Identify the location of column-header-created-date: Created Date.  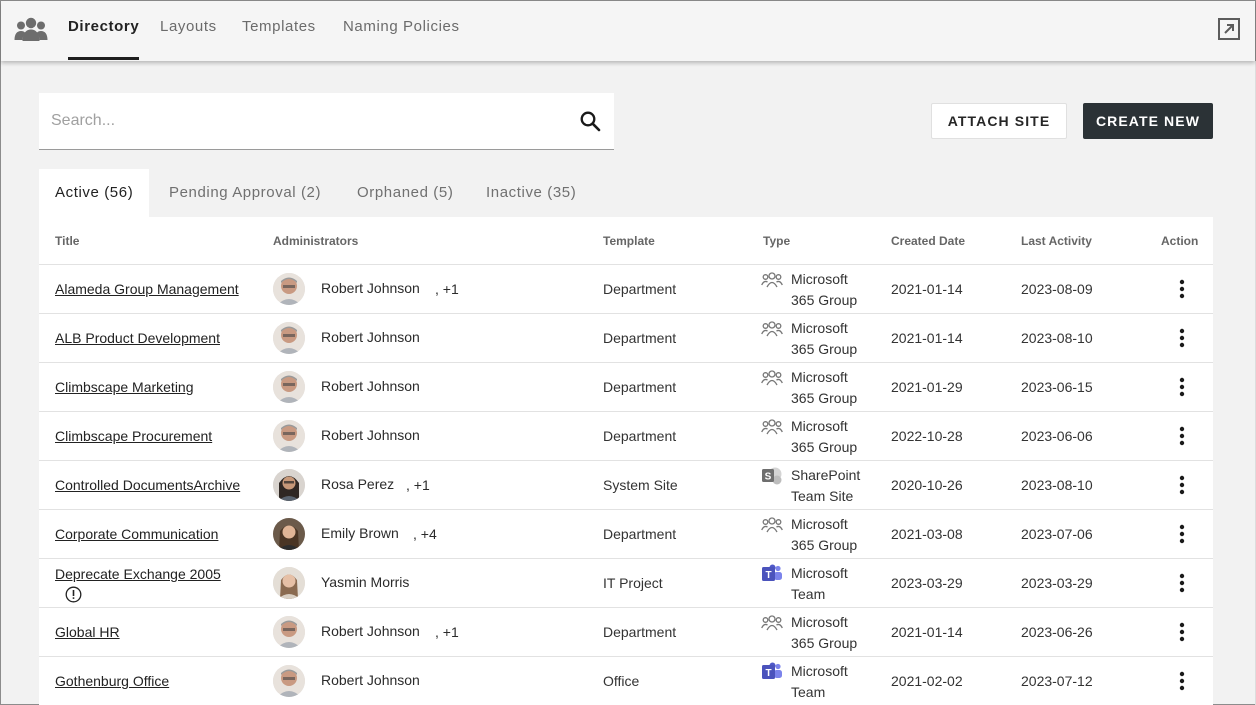
(928, 241).